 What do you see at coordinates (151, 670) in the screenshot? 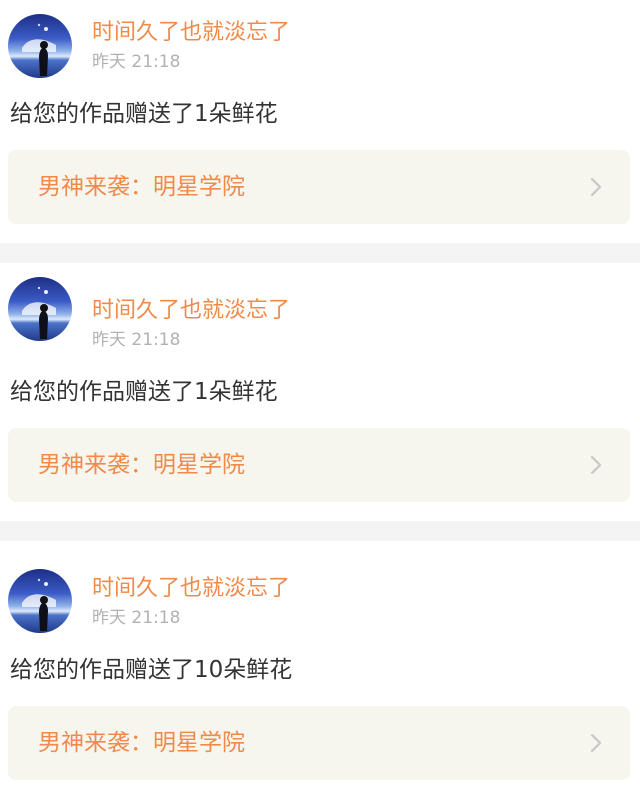
I see `gift-message: 给您的作品赠送了10朵鲜花` at bounding box center [151, 670].